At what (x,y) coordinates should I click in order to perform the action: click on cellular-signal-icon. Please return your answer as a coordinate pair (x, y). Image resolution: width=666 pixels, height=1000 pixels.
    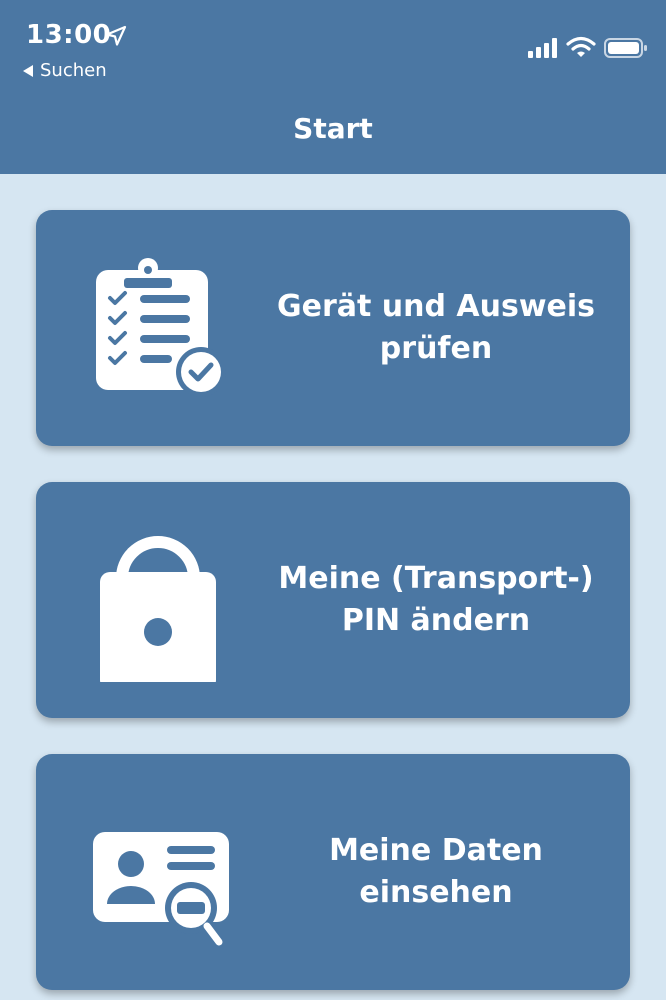
    Looking at the image, I should click on (542, 48).